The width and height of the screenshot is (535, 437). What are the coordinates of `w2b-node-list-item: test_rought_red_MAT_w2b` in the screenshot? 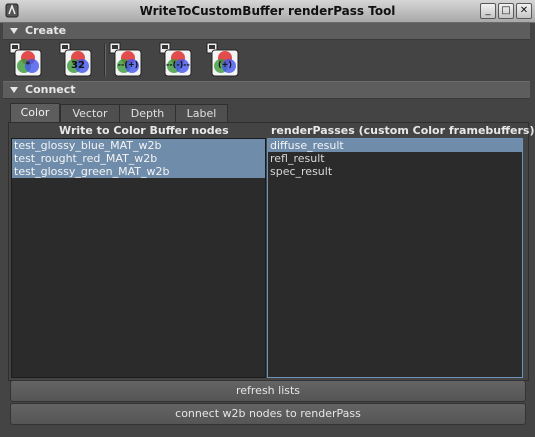 It's located at (138, 158).